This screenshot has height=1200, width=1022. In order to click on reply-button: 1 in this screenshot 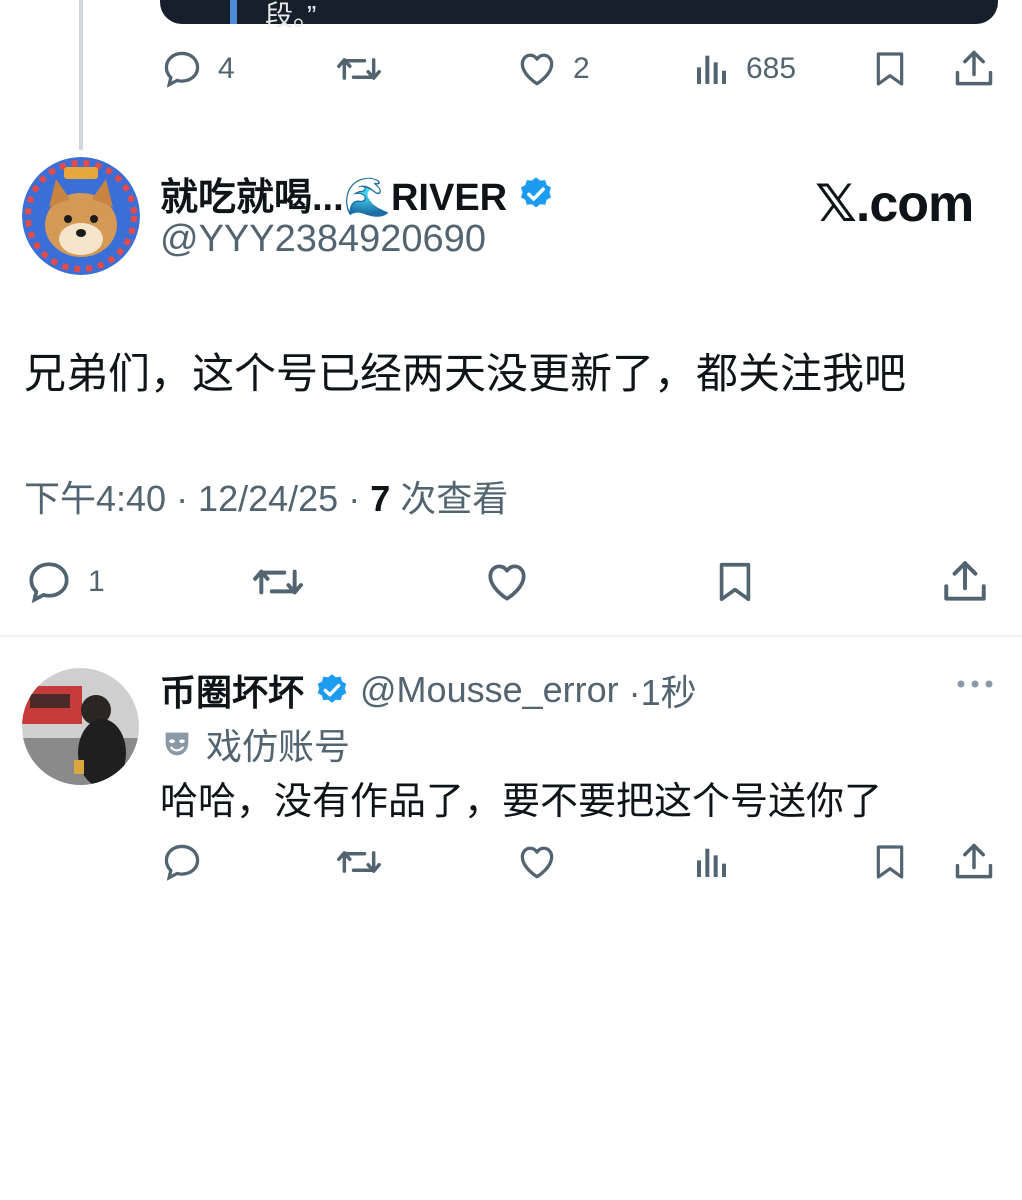, I will do `click(64, 582)`.